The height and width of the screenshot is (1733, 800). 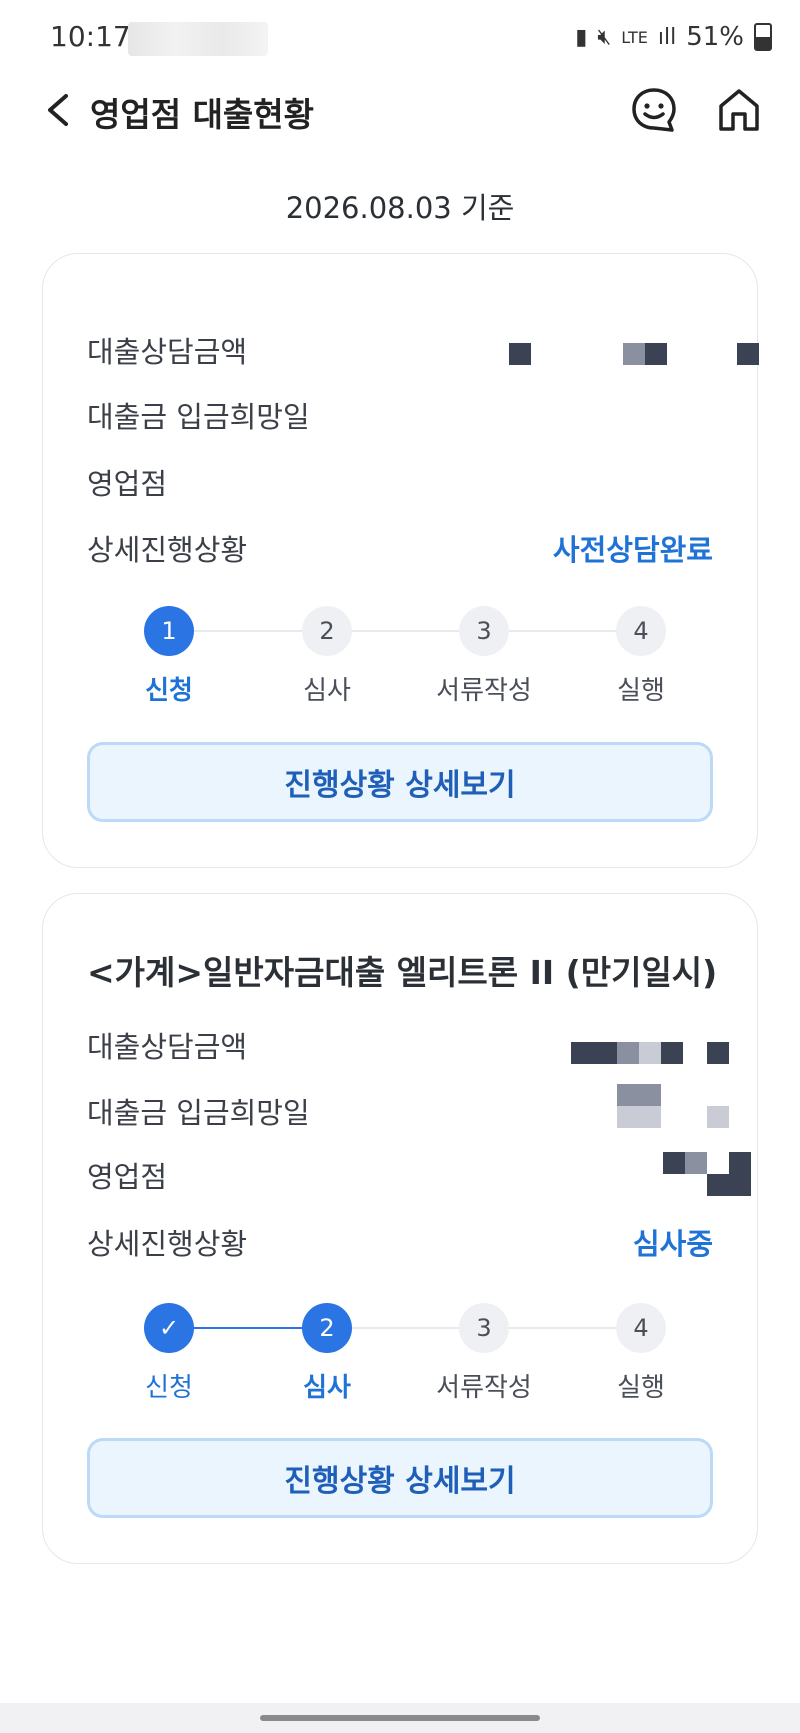 What do you see at coordinates (634, 37) in the screenshot?
I see `network-label: LTE` at bounding box center [634, 37].